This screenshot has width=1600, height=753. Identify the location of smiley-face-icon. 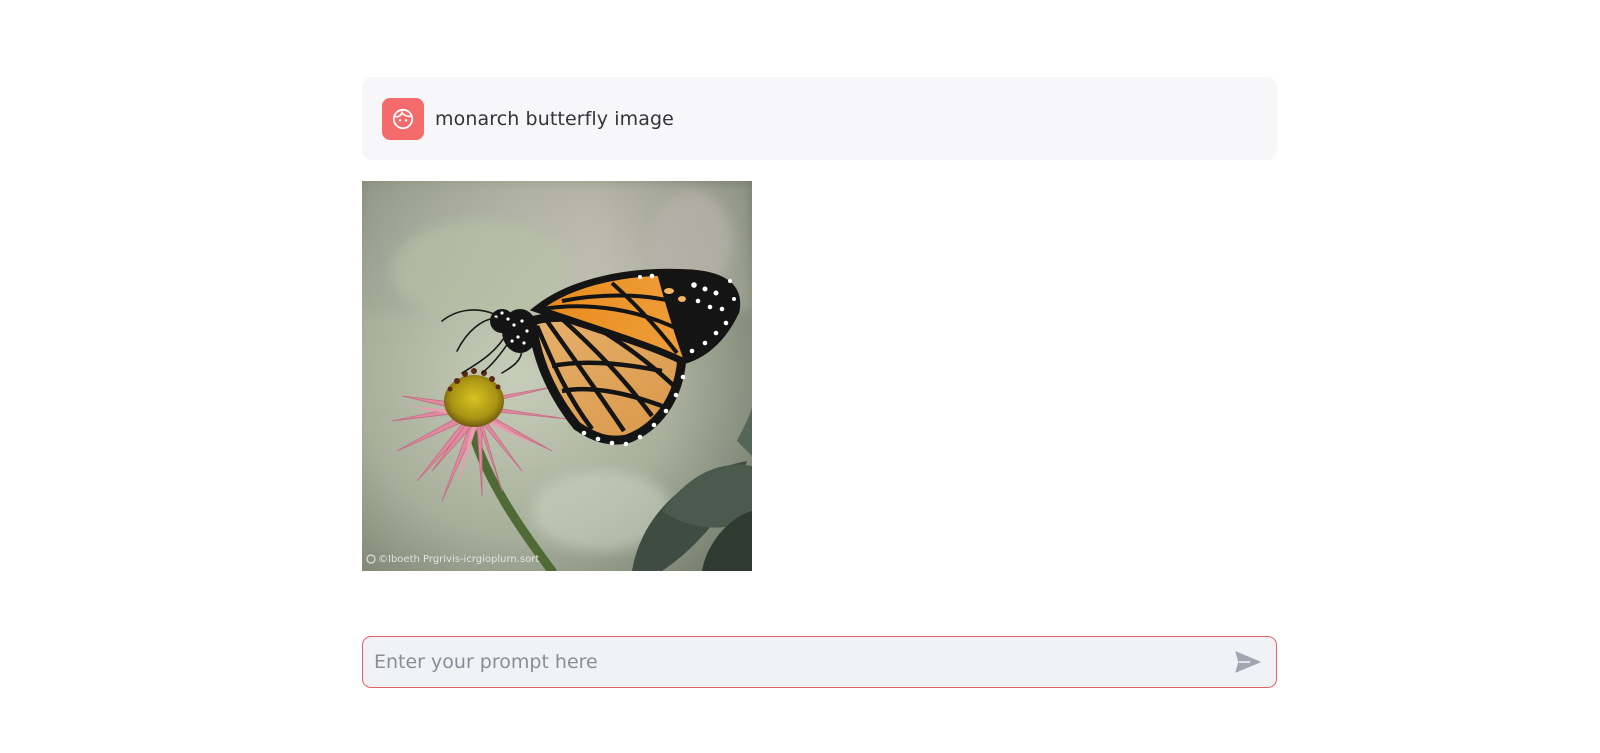
(403, 118).